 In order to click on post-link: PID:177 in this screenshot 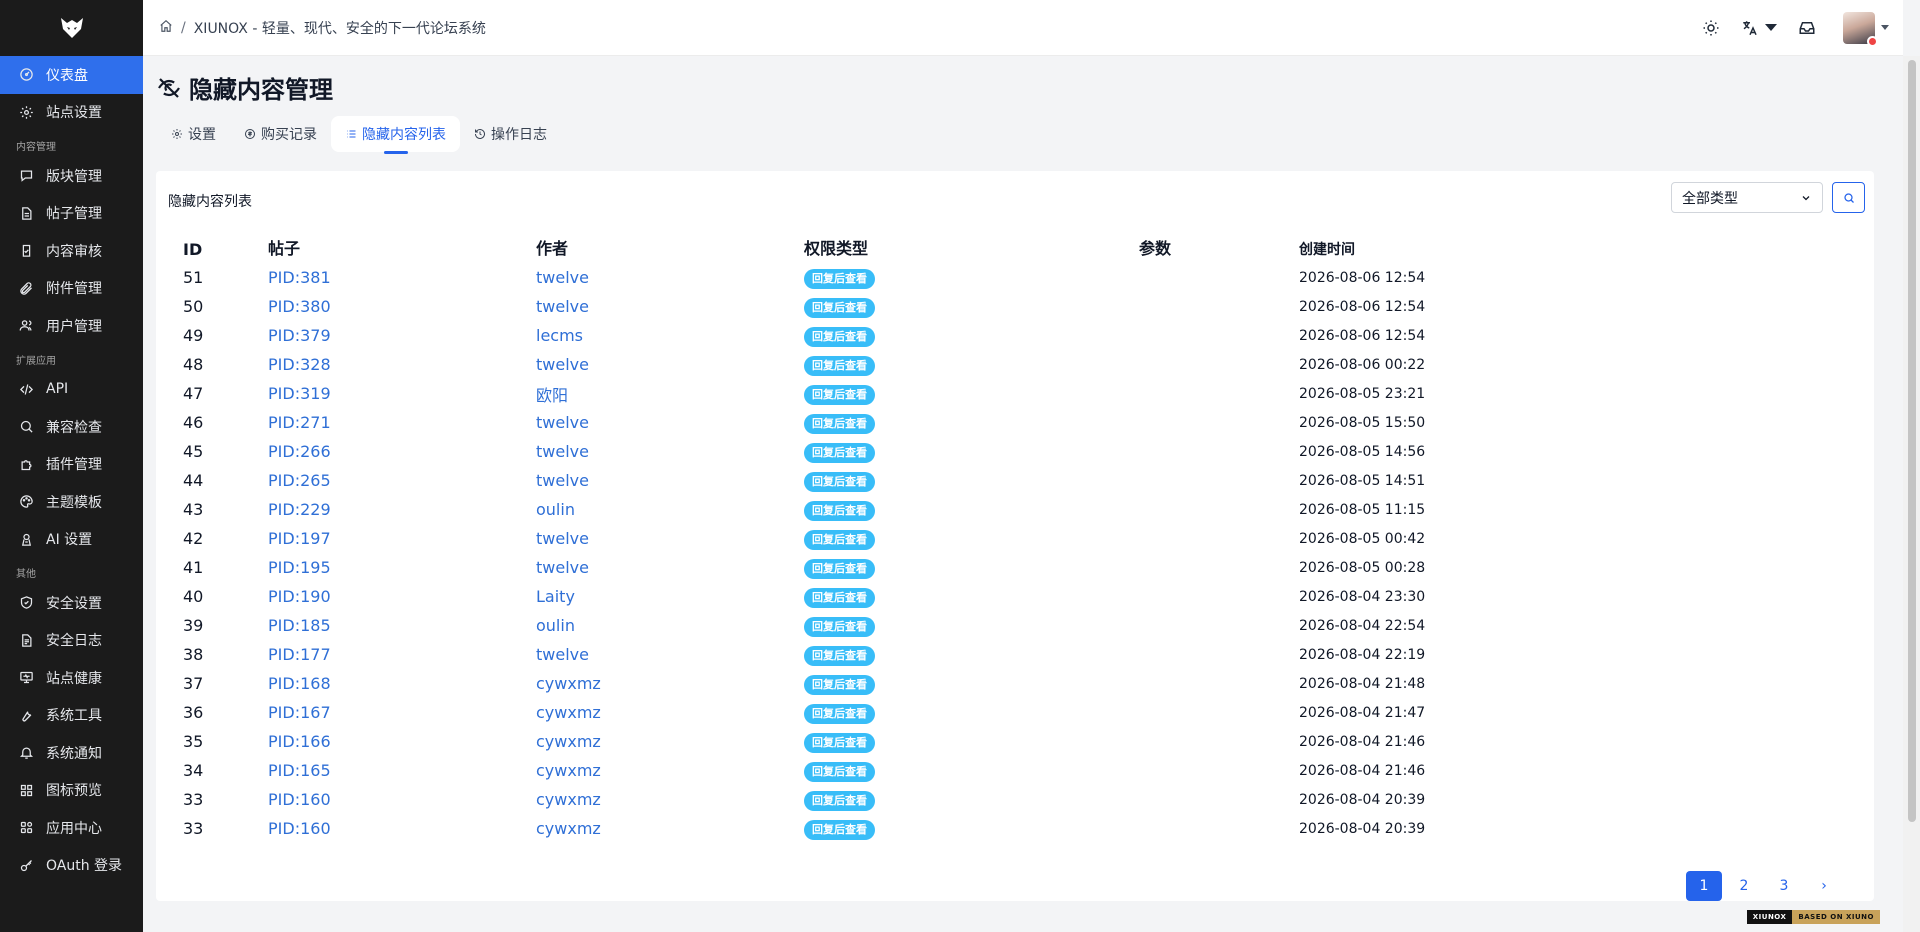, I will do `click(299, 654)`.